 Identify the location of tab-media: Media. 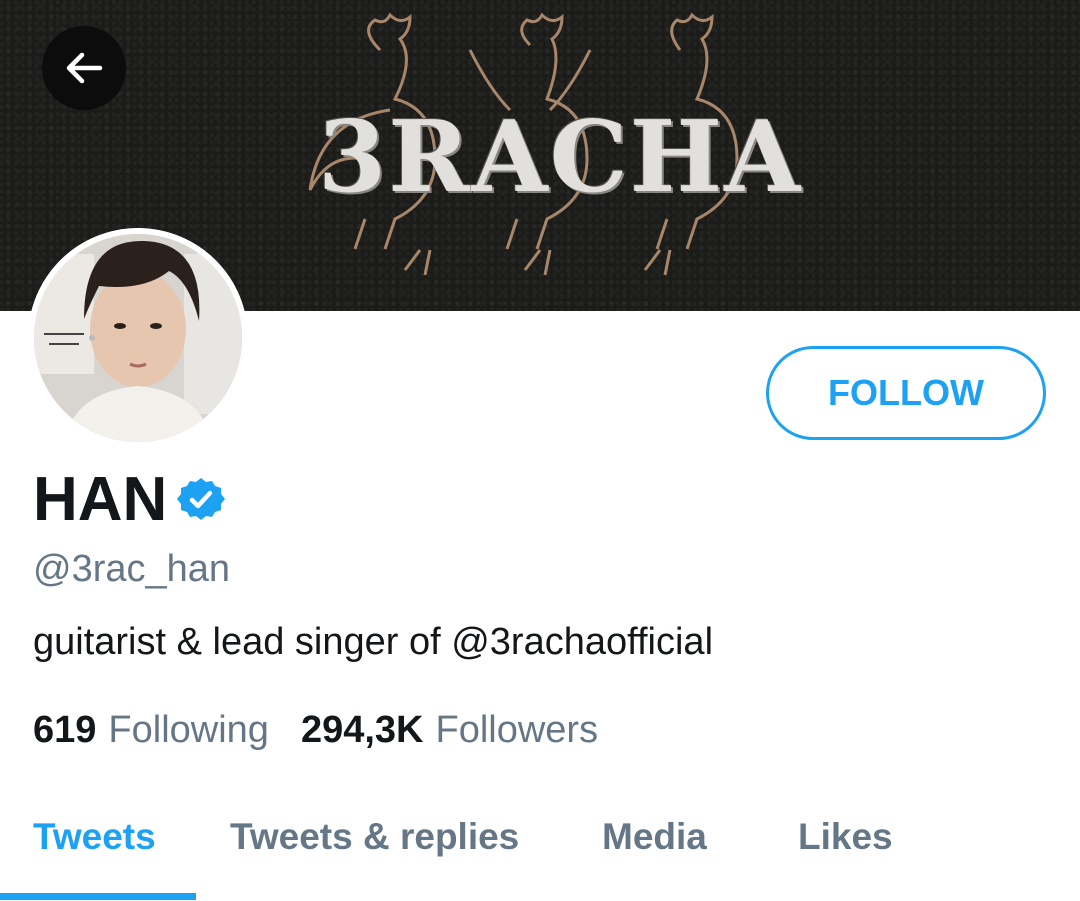
(654, 837).